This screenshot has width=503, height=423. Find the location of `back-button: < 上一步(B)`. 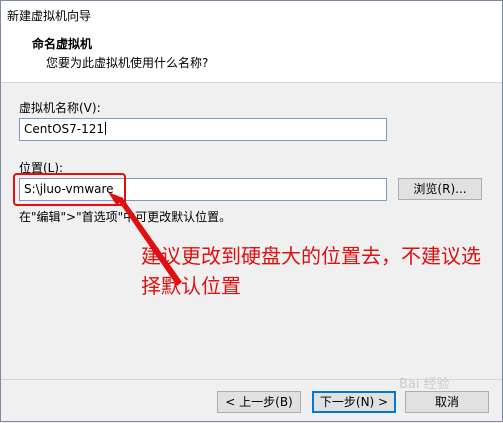

back-button: < 上一步(B) is located at coordinates (259, 402).